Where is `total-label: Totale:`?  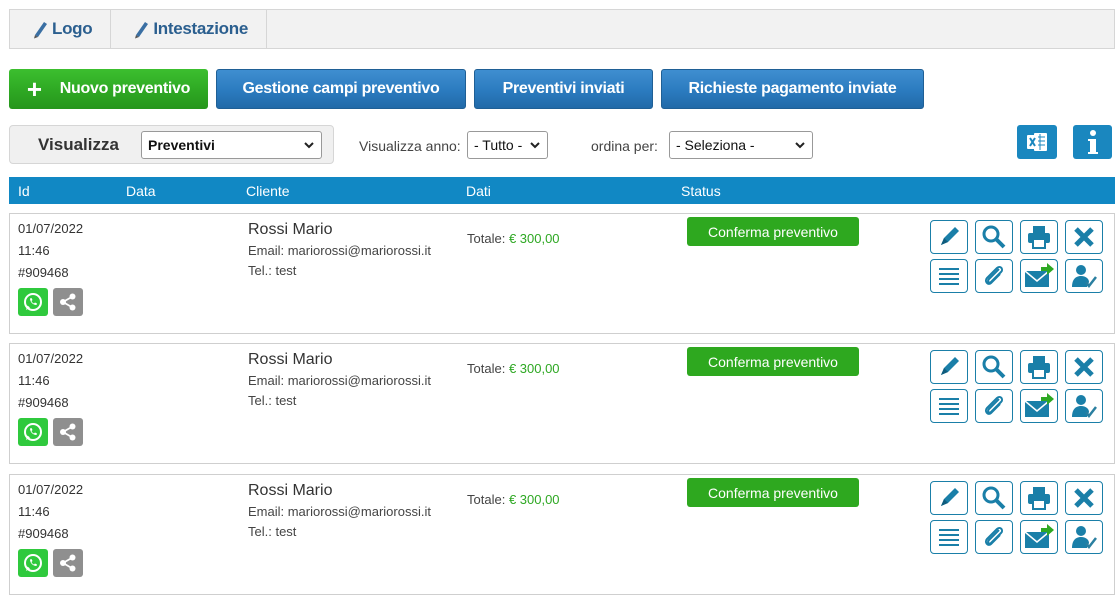
total-label: Totale: is located at coordinates (486, 368).